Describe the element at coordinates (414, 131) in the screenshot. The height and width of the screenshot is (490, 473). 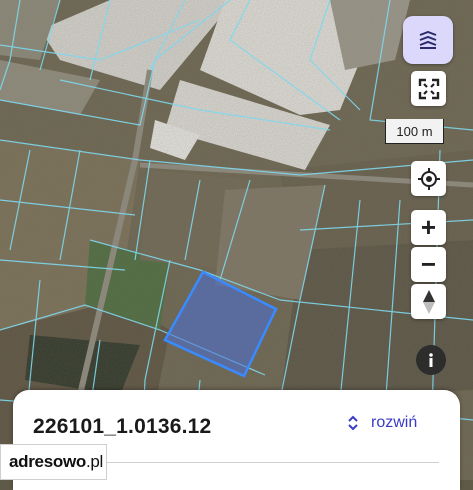
I see `map-scale: 100 m` at that location.